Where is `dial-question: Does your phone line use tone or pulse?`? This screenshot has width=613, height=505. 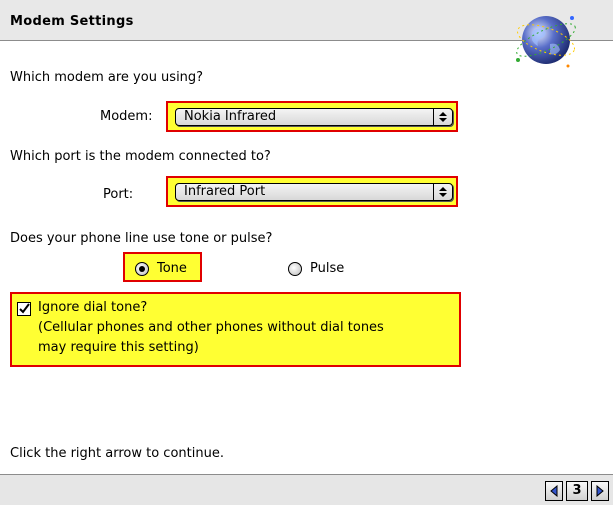
dial-question: Does your phone line use tone or pulse? is located at coordinates (141, 238).